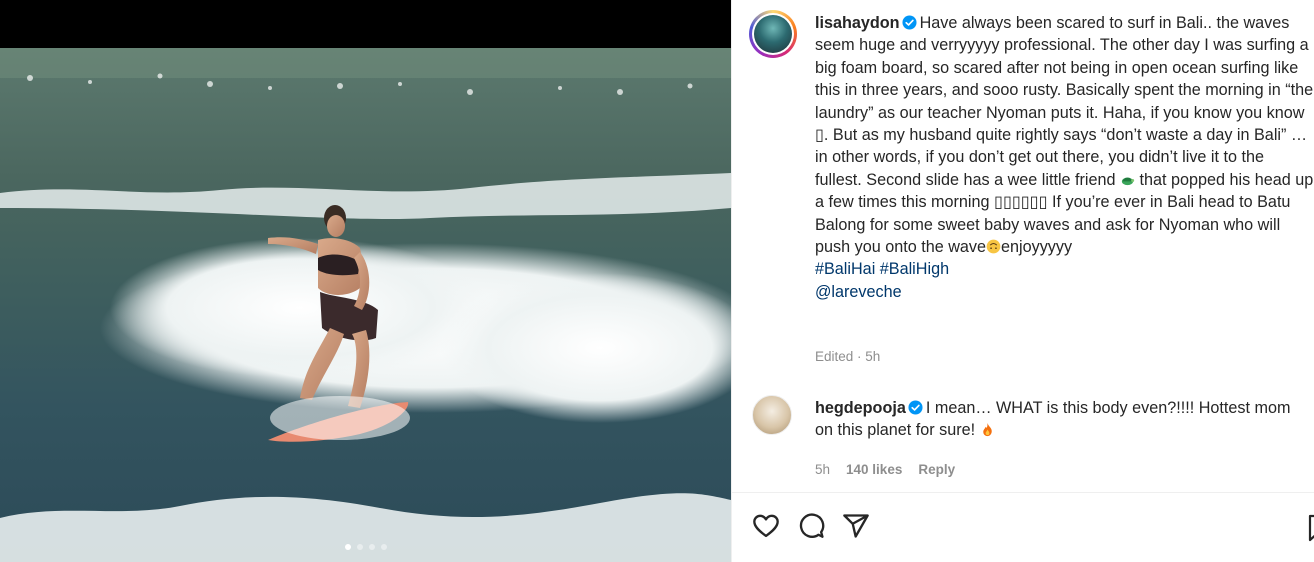 The image size is (1314, 562). I want to click on action-bar, so click(811, 526).